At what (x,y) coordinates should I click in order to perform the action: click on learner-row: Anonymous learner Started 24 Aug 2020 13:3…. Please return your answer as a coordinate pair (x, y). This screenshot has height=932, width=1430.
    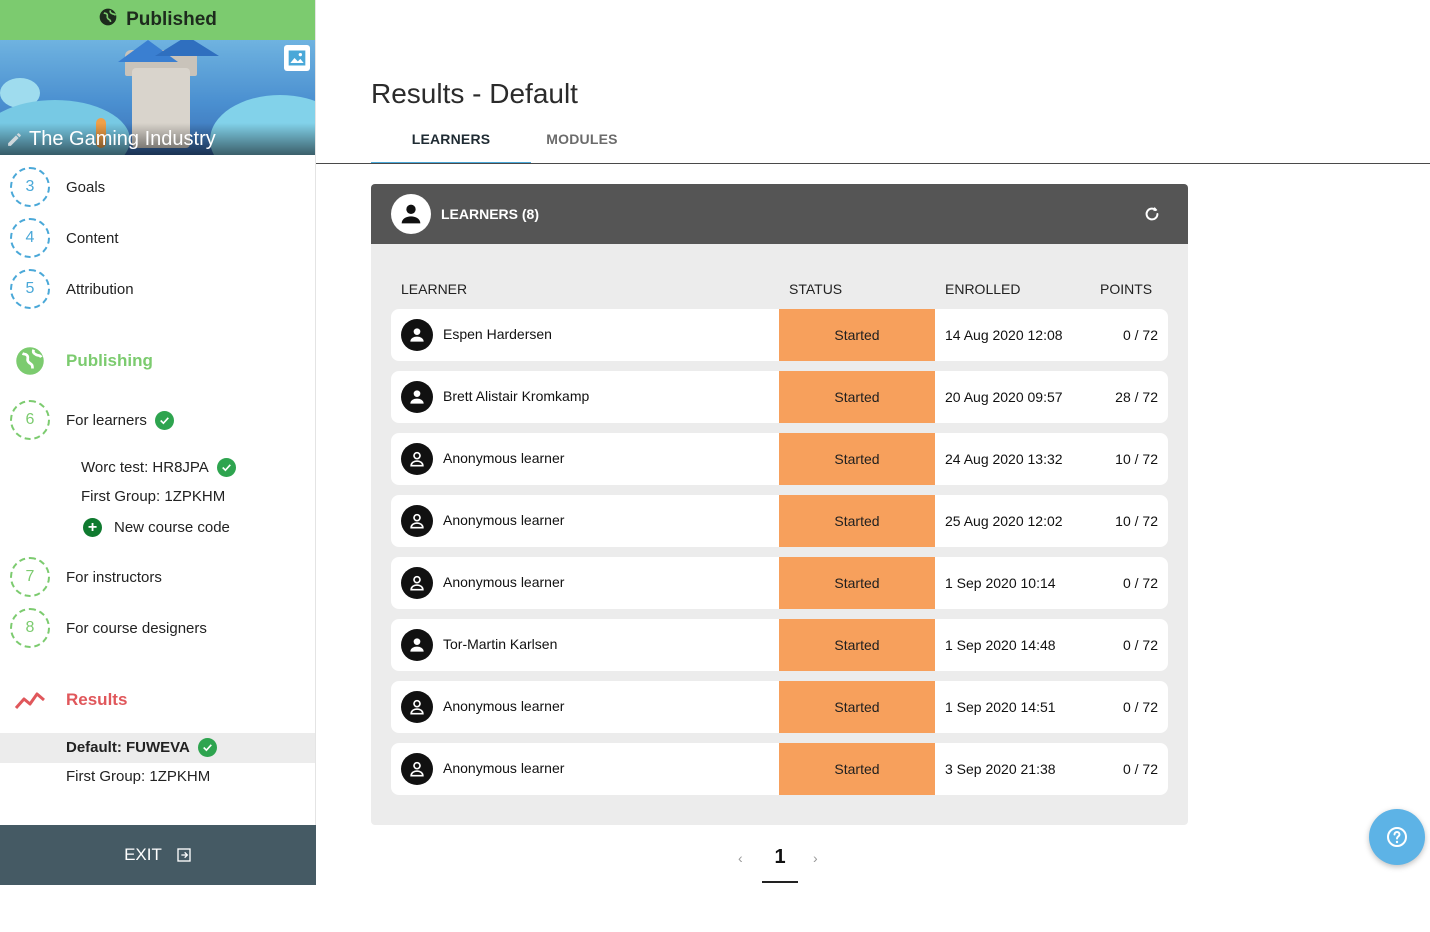
    Looking at the image, I should click on (779, 459).